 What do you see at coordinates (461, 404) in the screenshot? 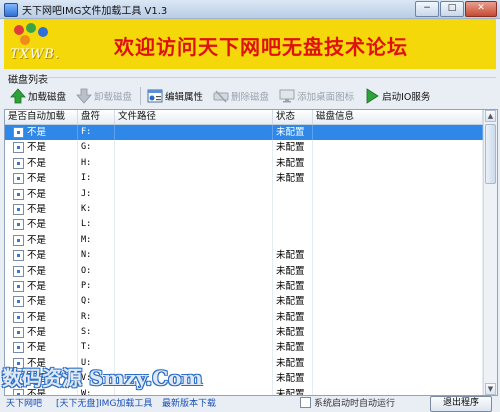
I see `exit-button: 退出程序` at bounding box center [461, 404].